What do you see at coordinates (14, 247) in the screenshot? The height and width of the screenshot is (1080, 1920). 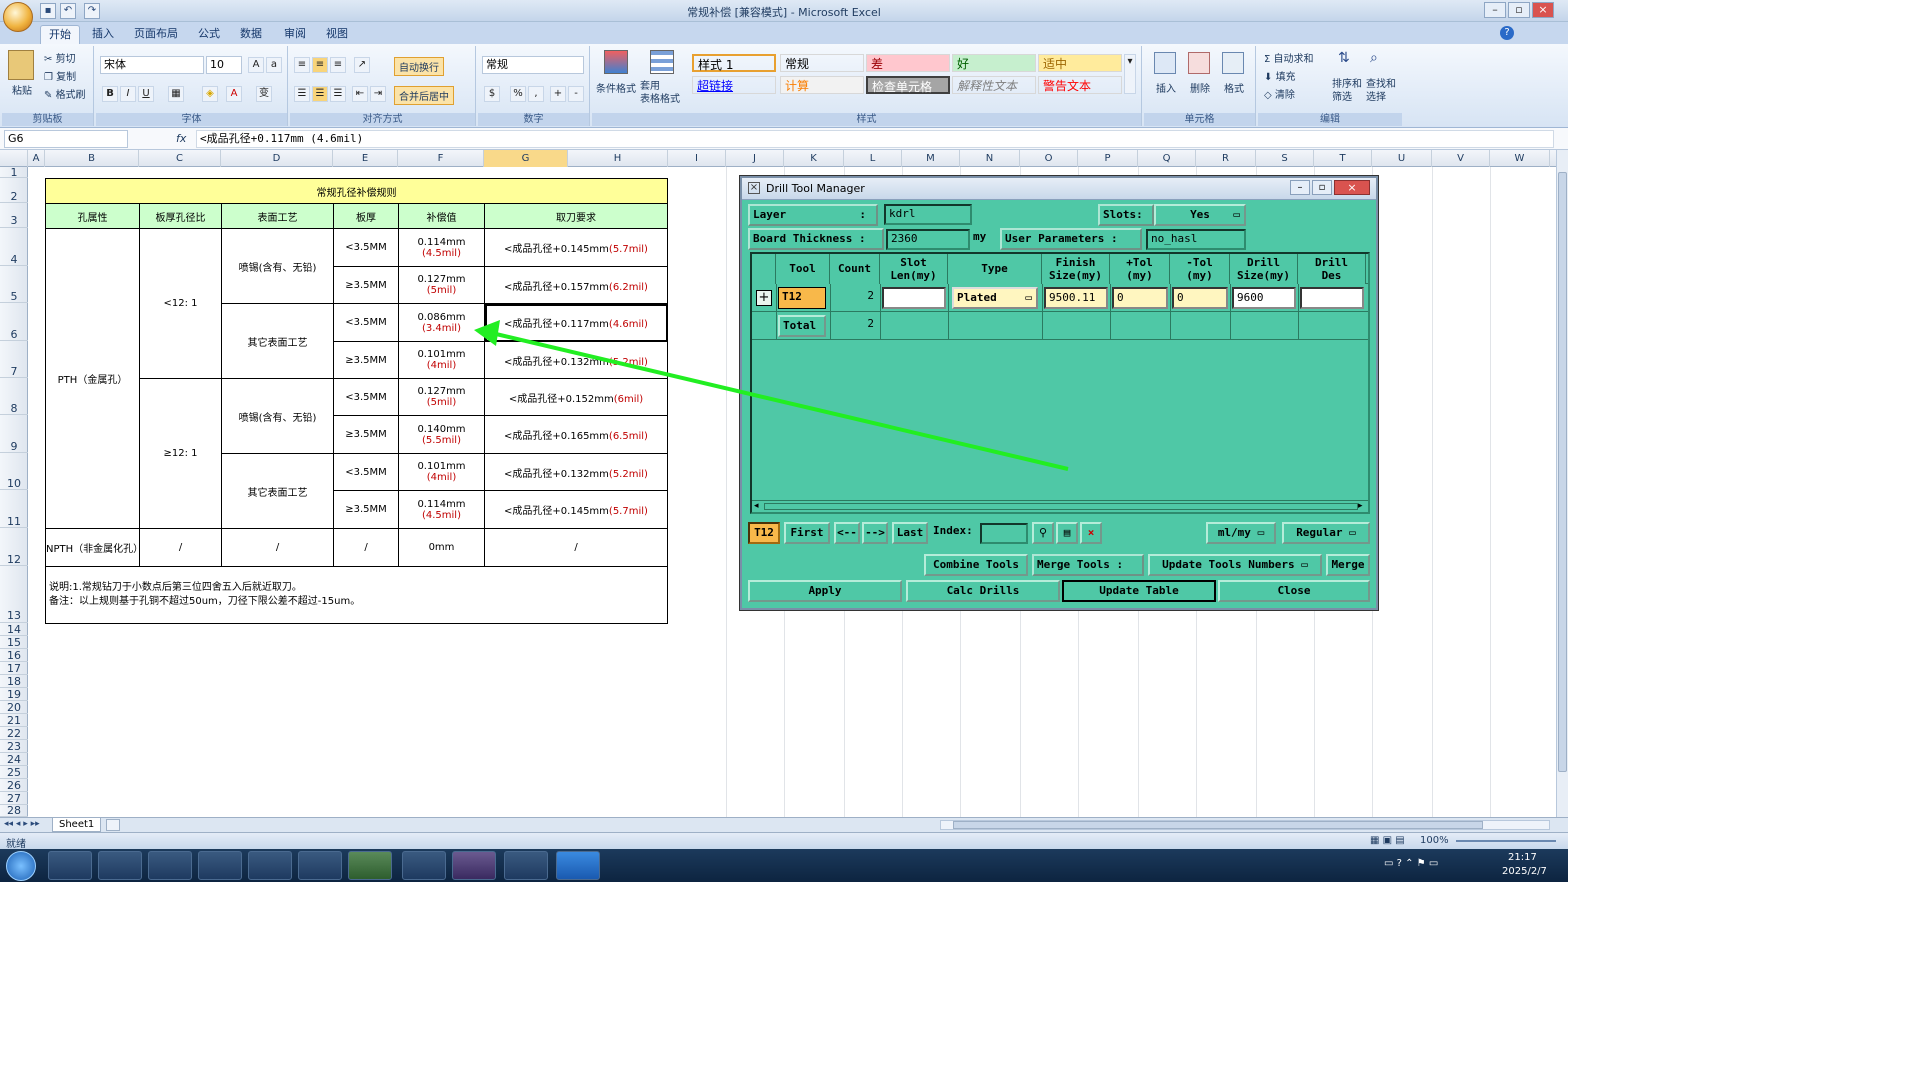 I see `row-header-cell: 4` at bounding box center [14, 247].